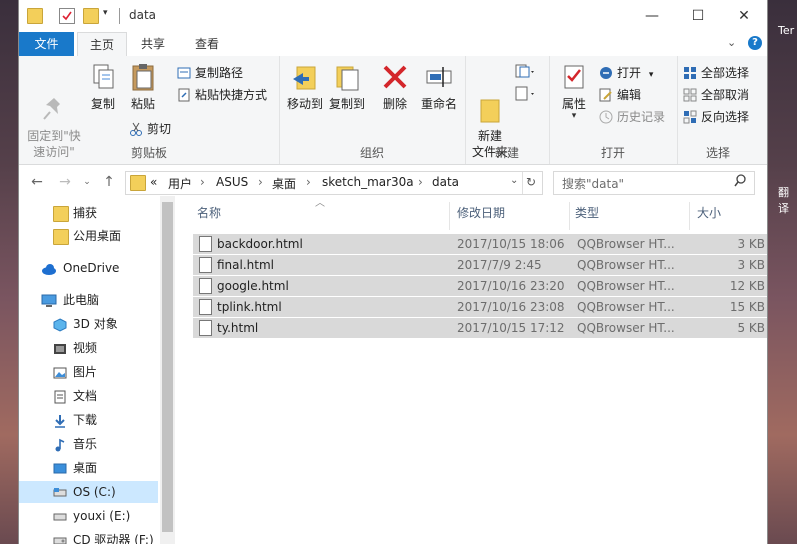 Image resolution: width=797 pixels, height=544 pixels. Describe the element at coordinates (514, 180) in the screenshot. I see `address-dropdown-icon: ⌄` at that location.